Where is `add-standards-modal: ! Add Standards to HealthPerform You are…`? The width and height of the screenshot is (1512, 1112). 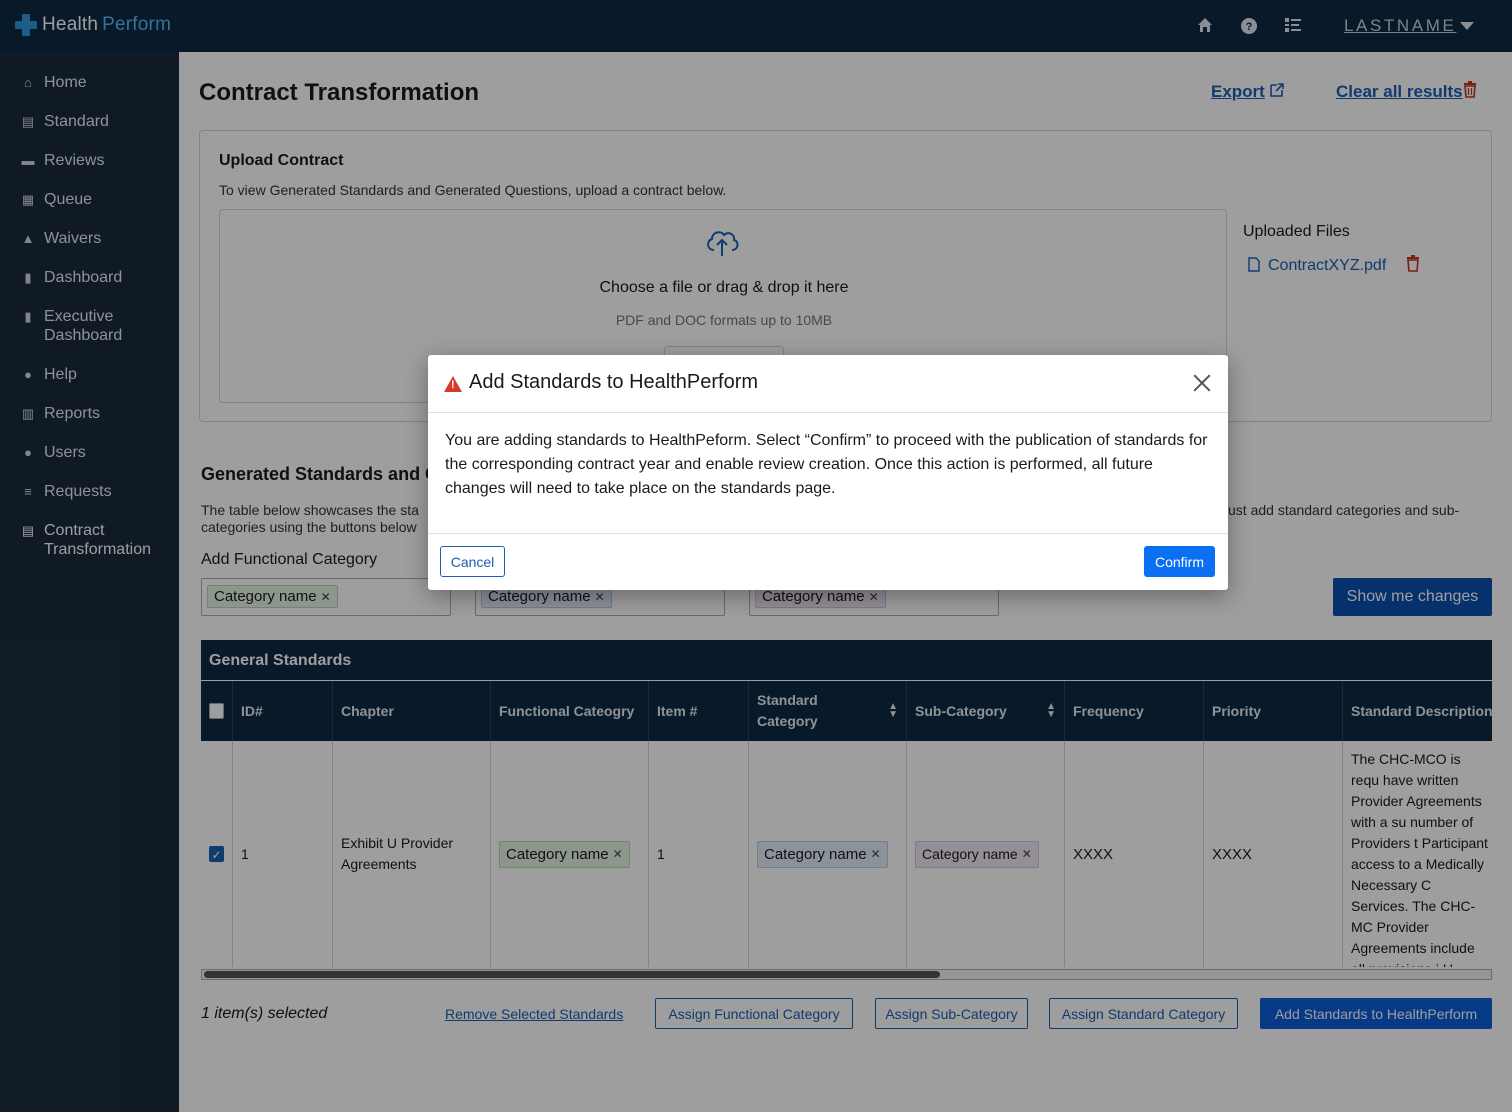
add-standards-modal: ! Add Standards to HealthPerform You are… is located at coordinates (828, 472).